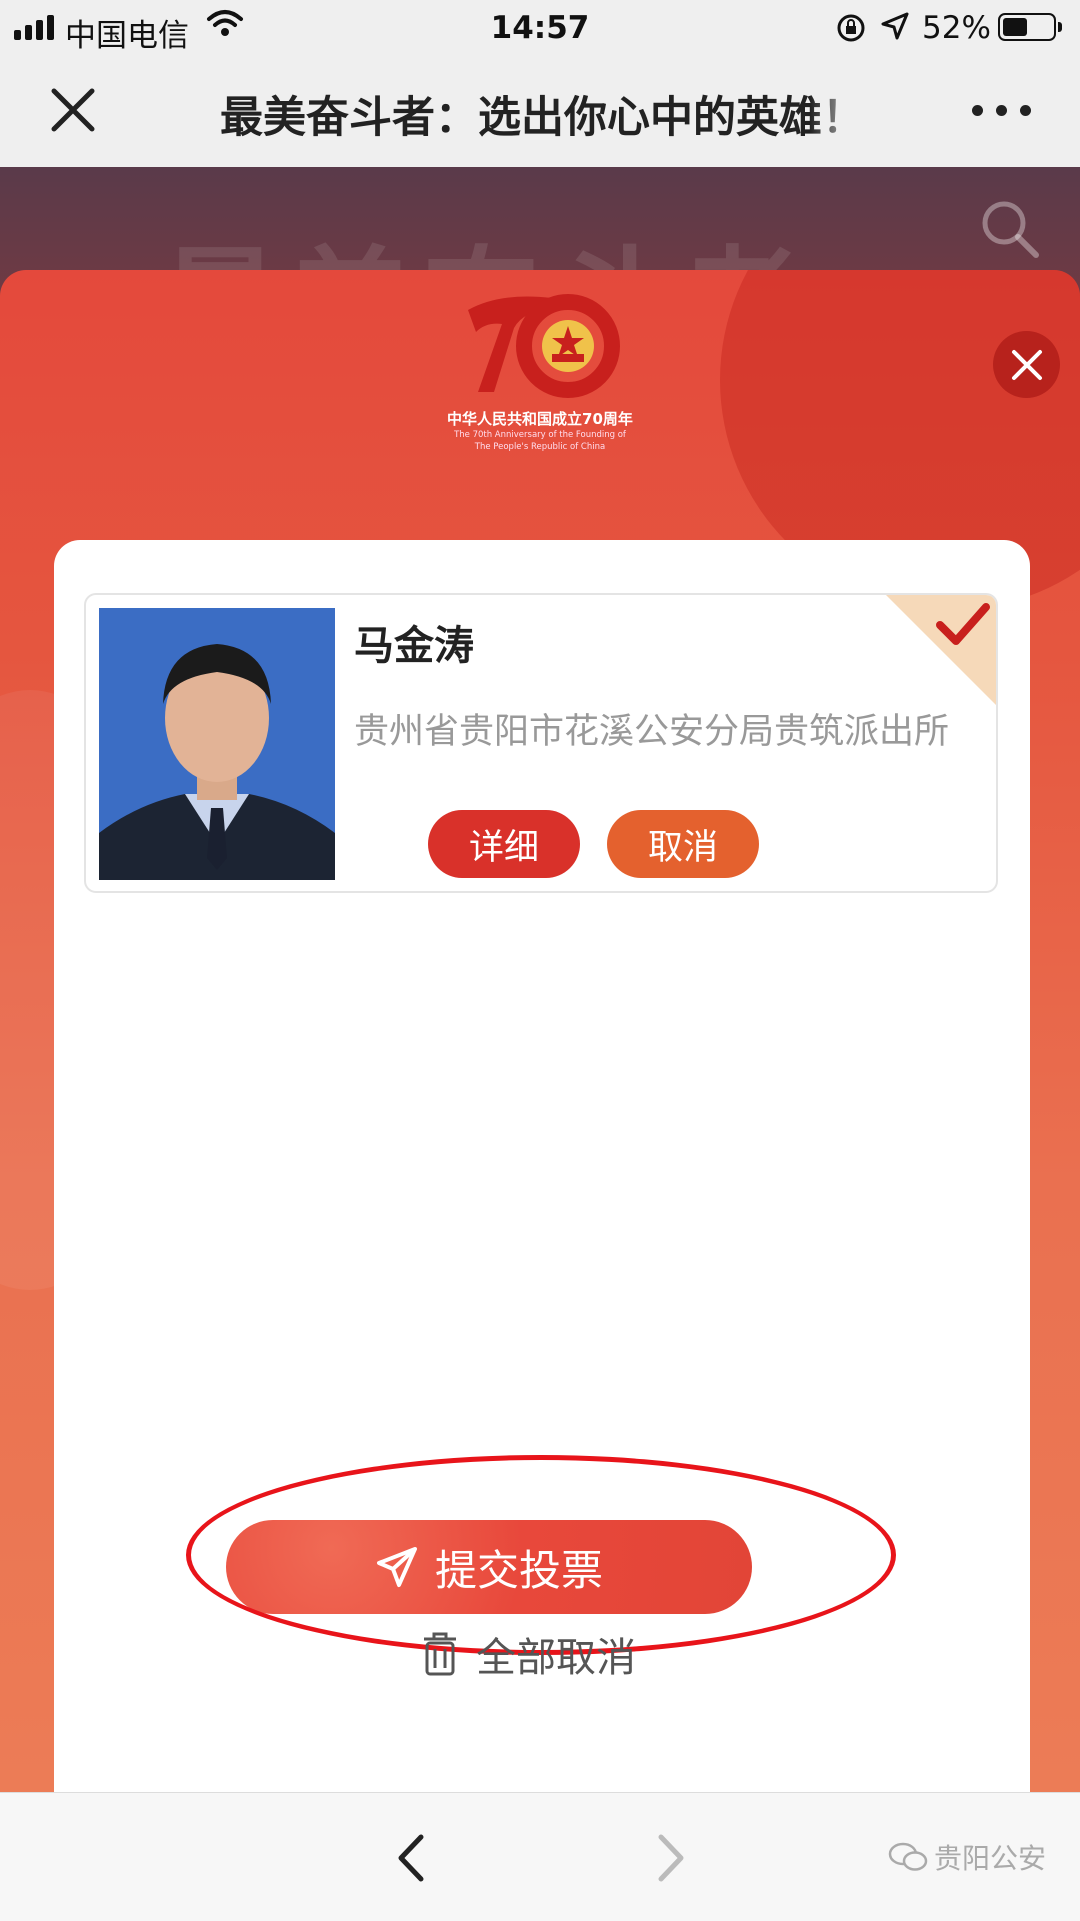  Describe the element at coordinates (671, 1858) in the screenshot. I see `forward-arrow-icon` at that location.